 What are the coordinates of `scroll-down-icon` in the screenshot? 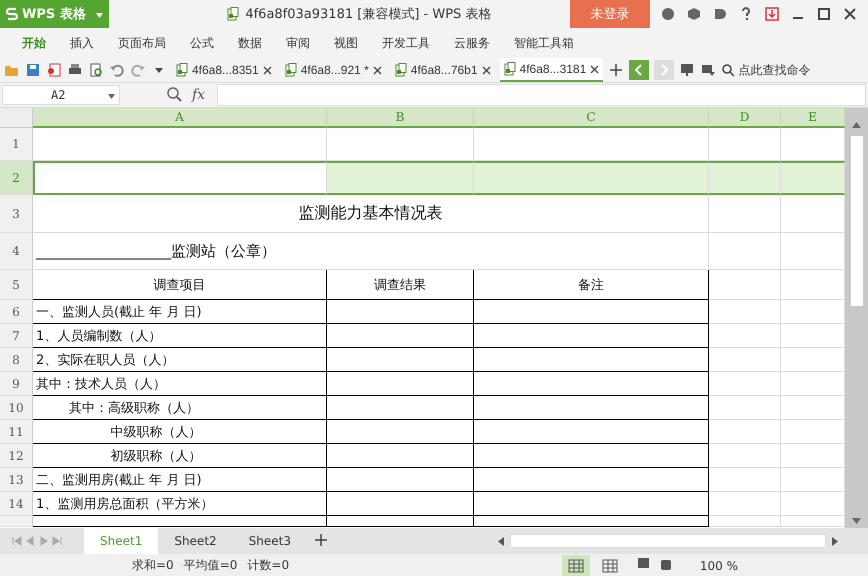 It's located at (856, 521).